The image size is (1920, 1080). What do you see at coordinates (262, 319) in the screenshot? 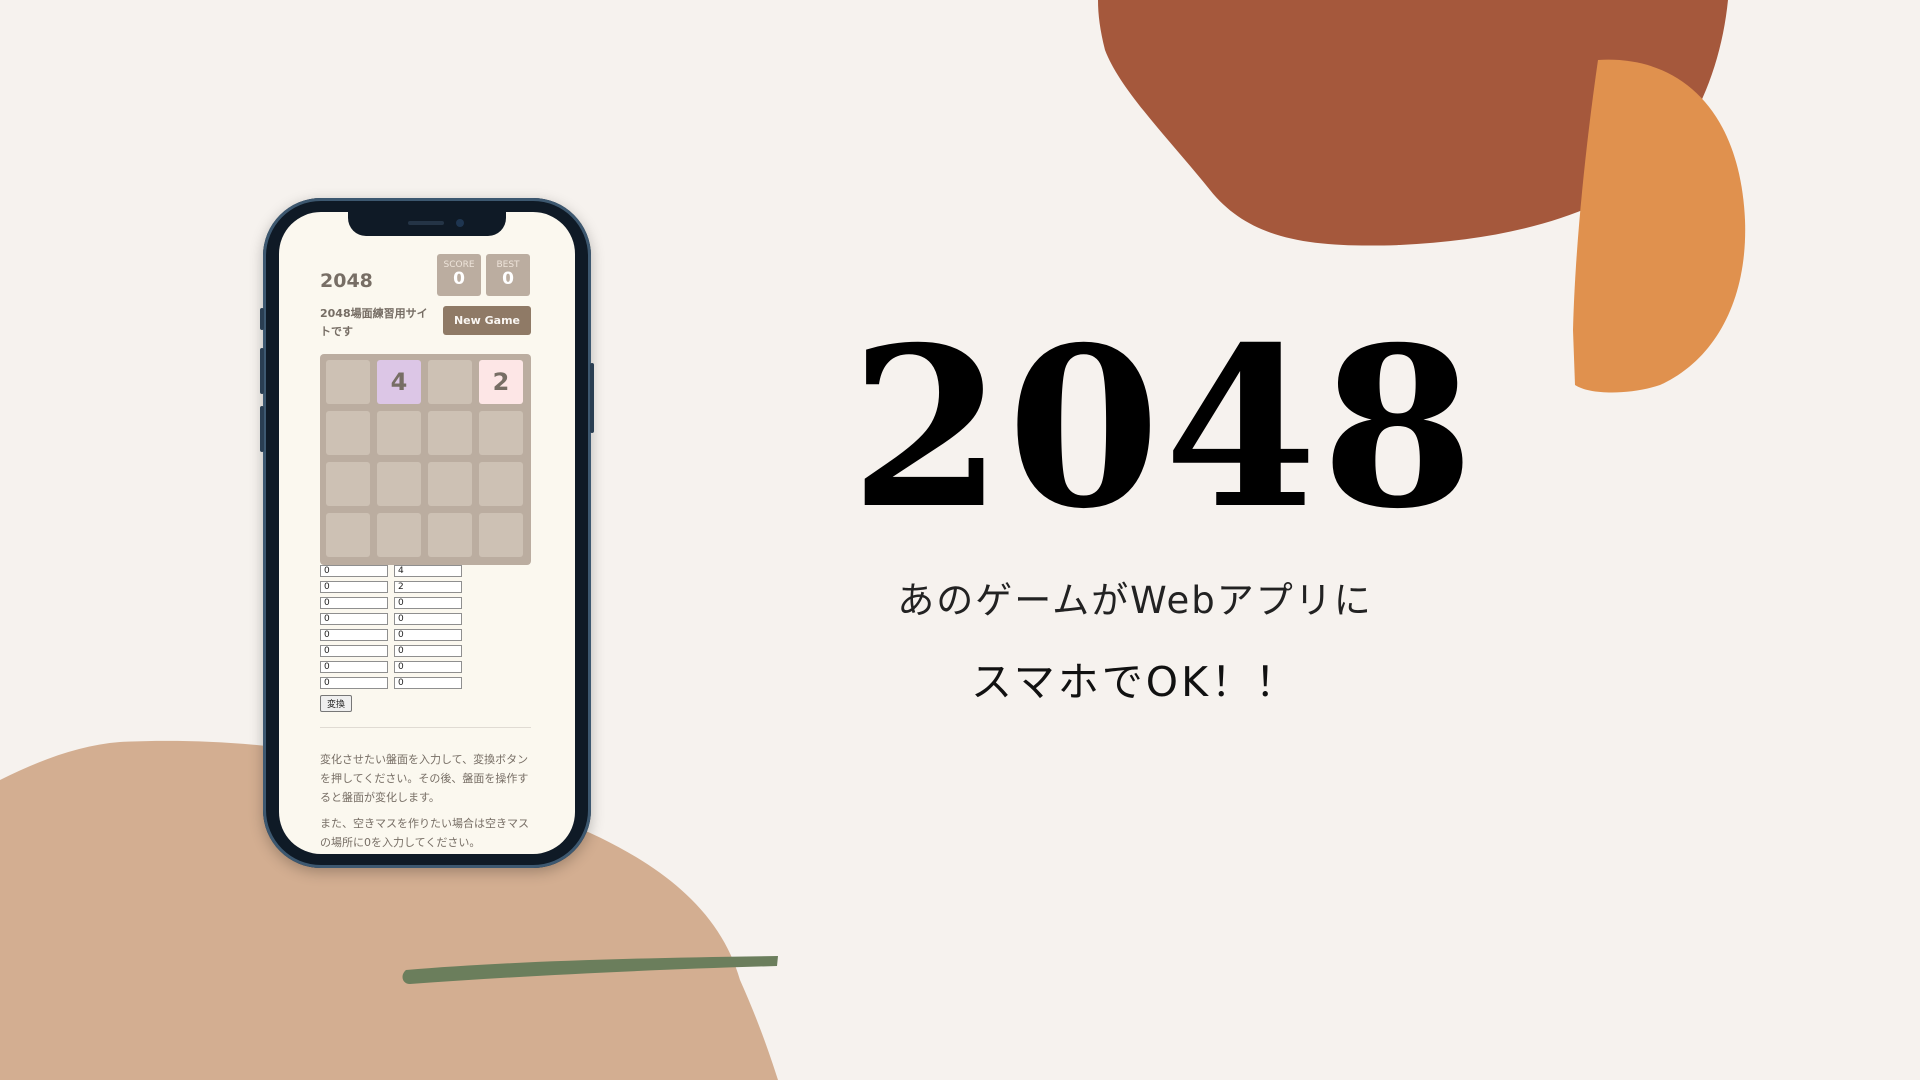
I see `phone-silent-switch` at bounding box center [262, 319].